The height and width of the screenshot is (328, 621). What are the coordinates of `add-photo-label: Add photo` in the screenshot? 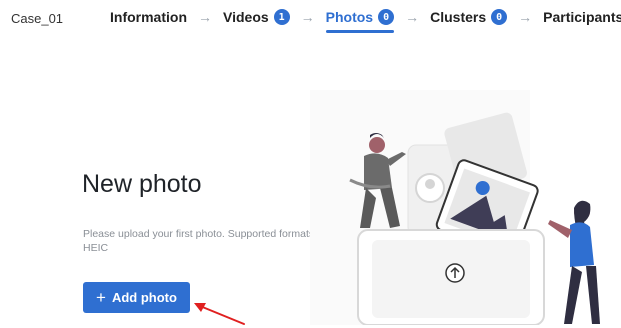 It's located at (144, 297).